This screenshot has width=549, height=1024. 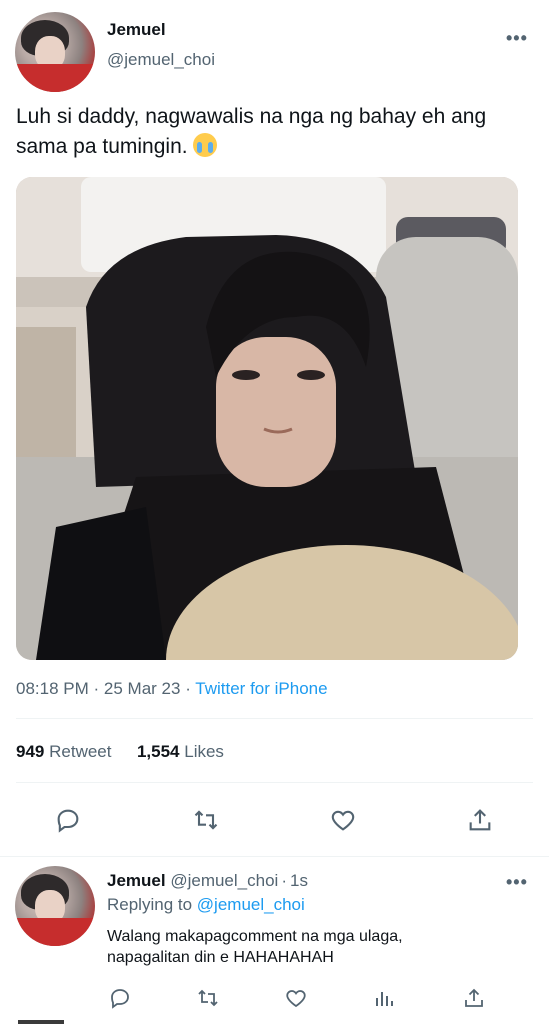 I want to click on retweets-count: 949, so click(x=30, y=751).